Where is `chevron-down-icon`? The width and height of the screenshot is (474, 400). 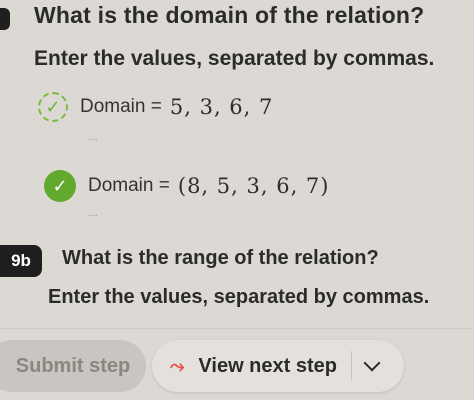 chevron-down-icon is located at coordinates (372, 363).